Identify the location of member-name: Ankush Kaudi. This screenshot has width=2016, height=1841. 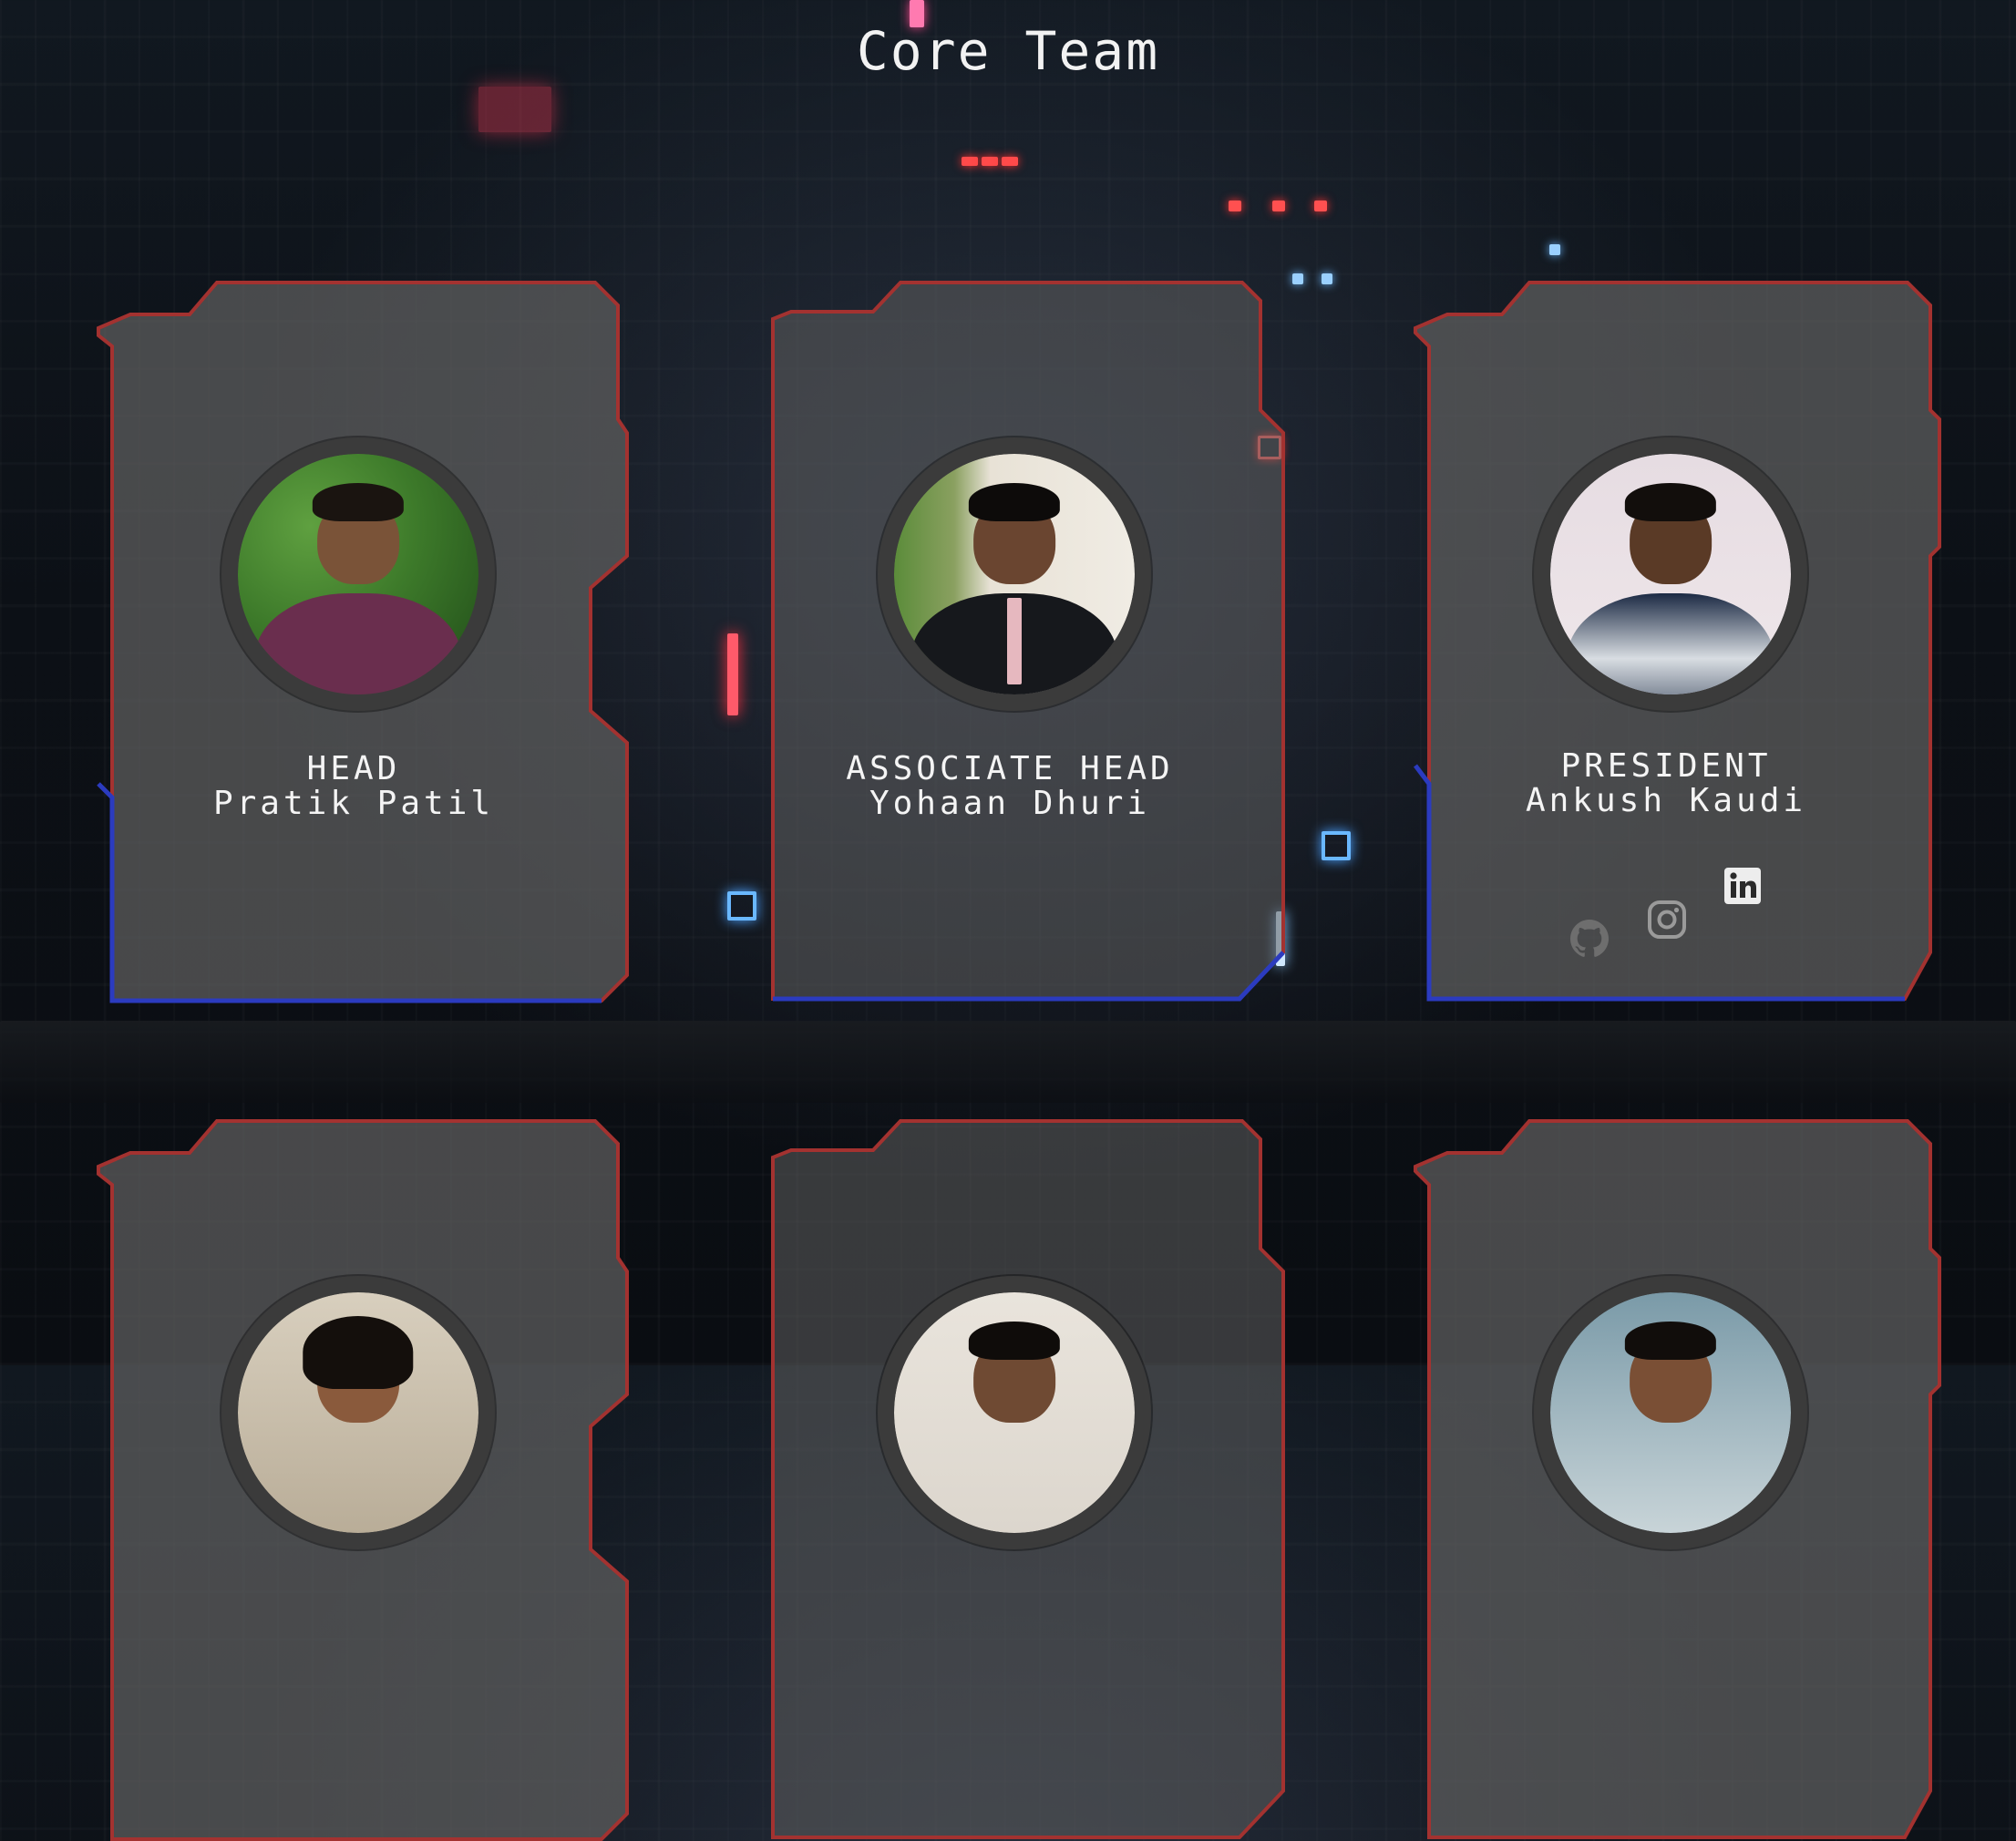
(1666, 800).